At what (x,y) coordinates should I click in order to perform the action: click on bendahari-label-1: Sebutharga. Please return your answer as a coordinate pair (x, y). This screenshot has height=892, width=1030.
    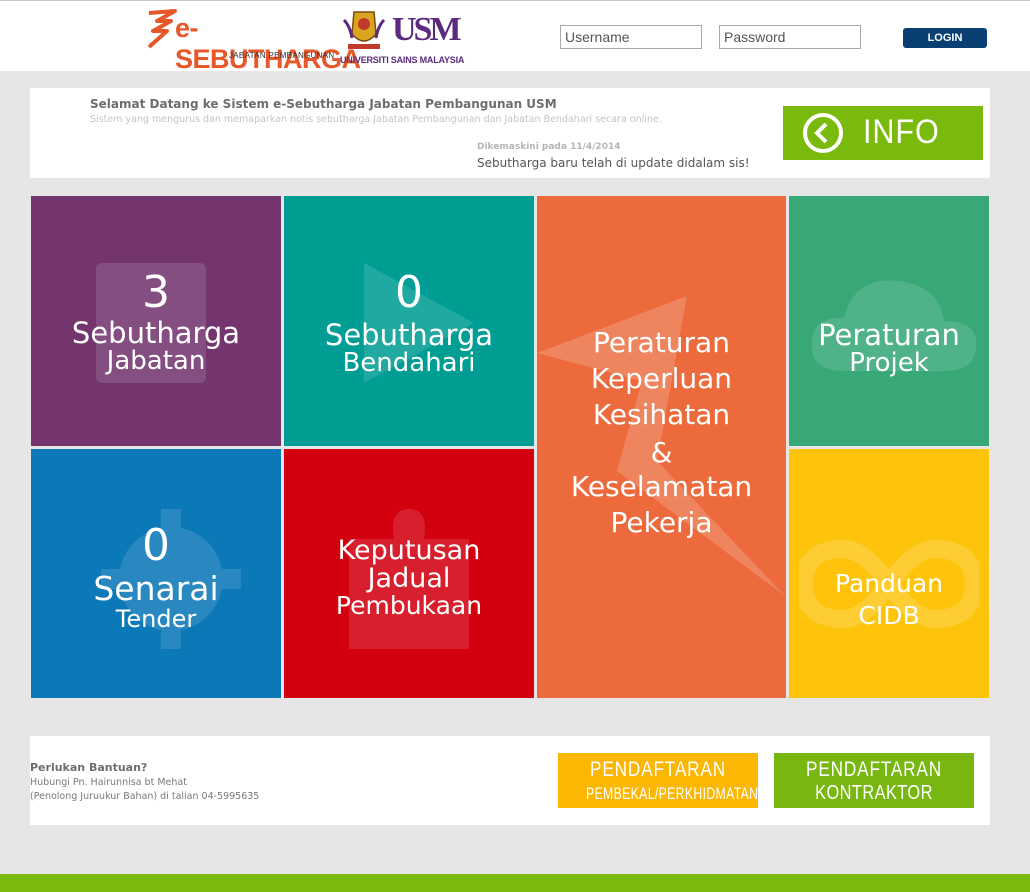
    Looking at the image, I should click on (409, 335).